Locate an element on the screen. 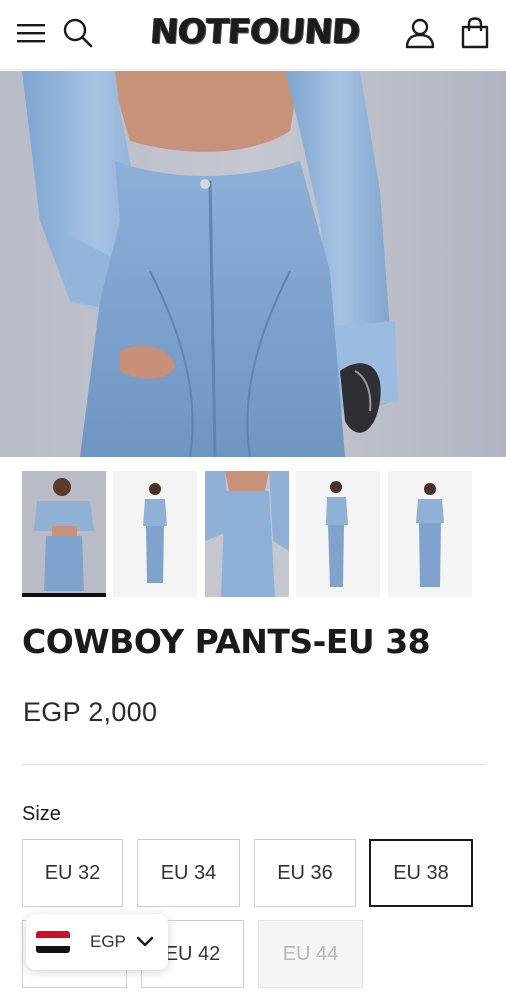 The image size is (506, 1000). product-price: EGP 2,000 is located at coordinates (90, 712).